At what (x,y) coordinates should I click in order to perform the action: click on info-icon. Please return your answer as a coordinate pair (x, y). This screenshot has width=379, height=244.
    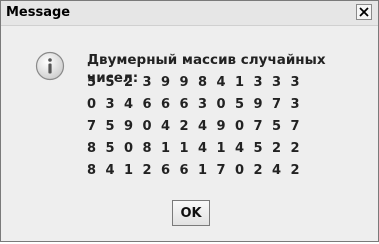
    Looking at the image, I should click on (50, 66).